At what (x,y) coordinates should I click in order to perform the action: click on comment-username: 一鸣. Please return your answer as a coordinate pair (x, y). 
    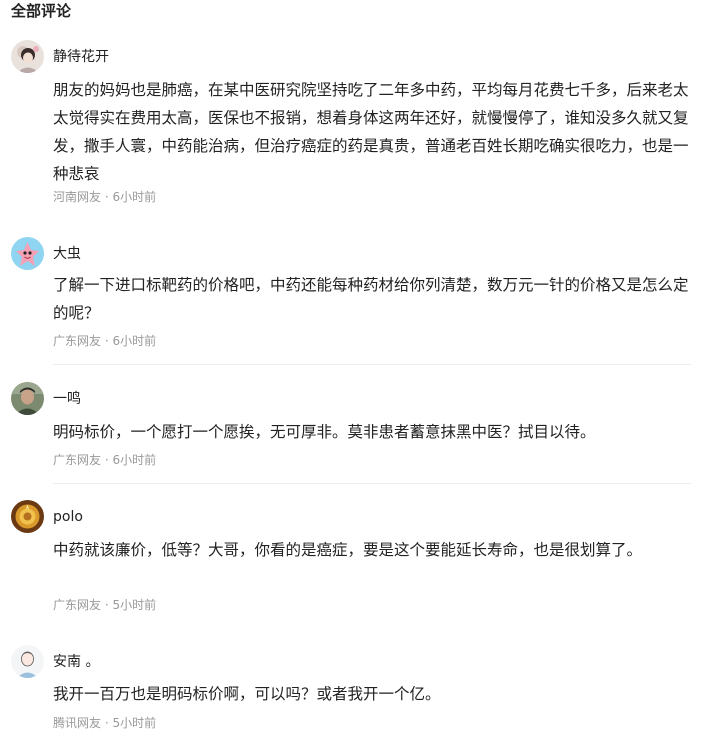
    Looking at the image, I should click on (67, 399).